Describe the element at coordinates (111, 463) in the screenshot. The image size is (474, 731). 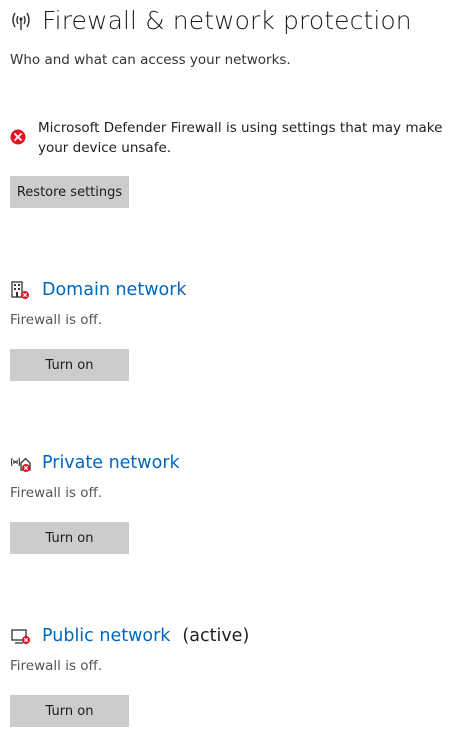
I see `private-network-link: Private network` at that location.